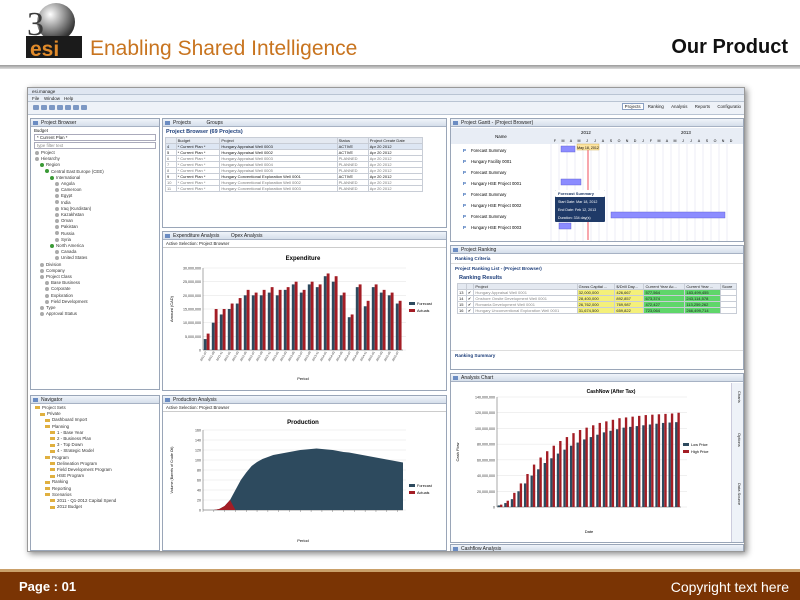 Image resolution: width=800 pixels, height=600 pixels. Describe the element at coordinates (36, 107) in the screenshot. I see `new-icon` at that location.